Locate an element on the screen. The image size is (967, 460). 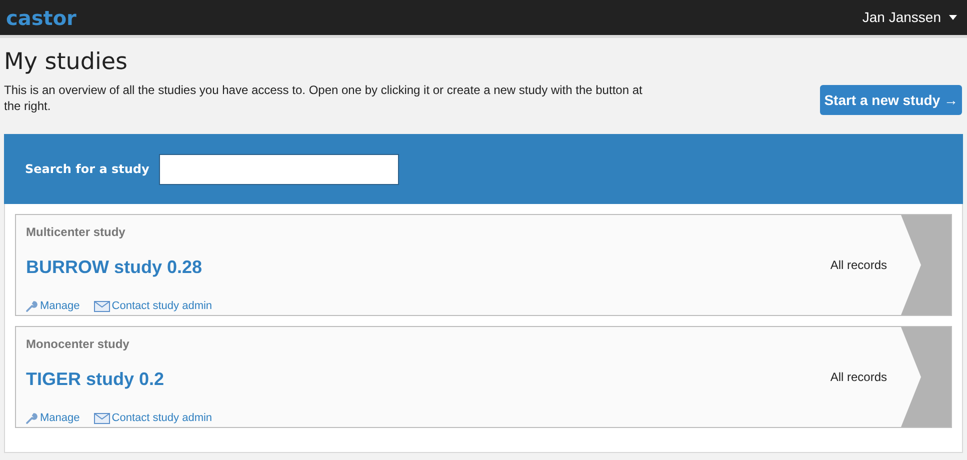
study-type: Multicenter study is located at coordinates (76, 232).